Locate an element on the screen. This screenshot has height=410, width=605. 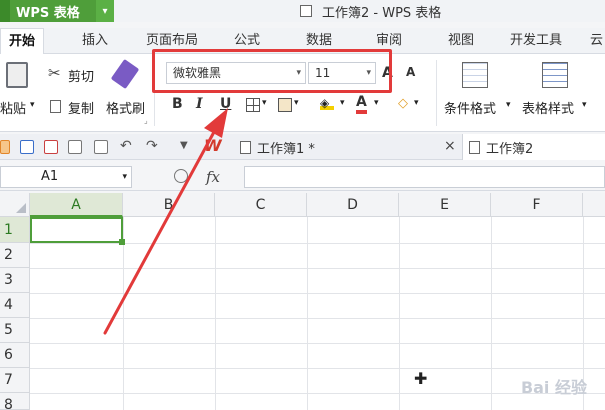
wps-logo-icon is located at coordinates (5, 11).